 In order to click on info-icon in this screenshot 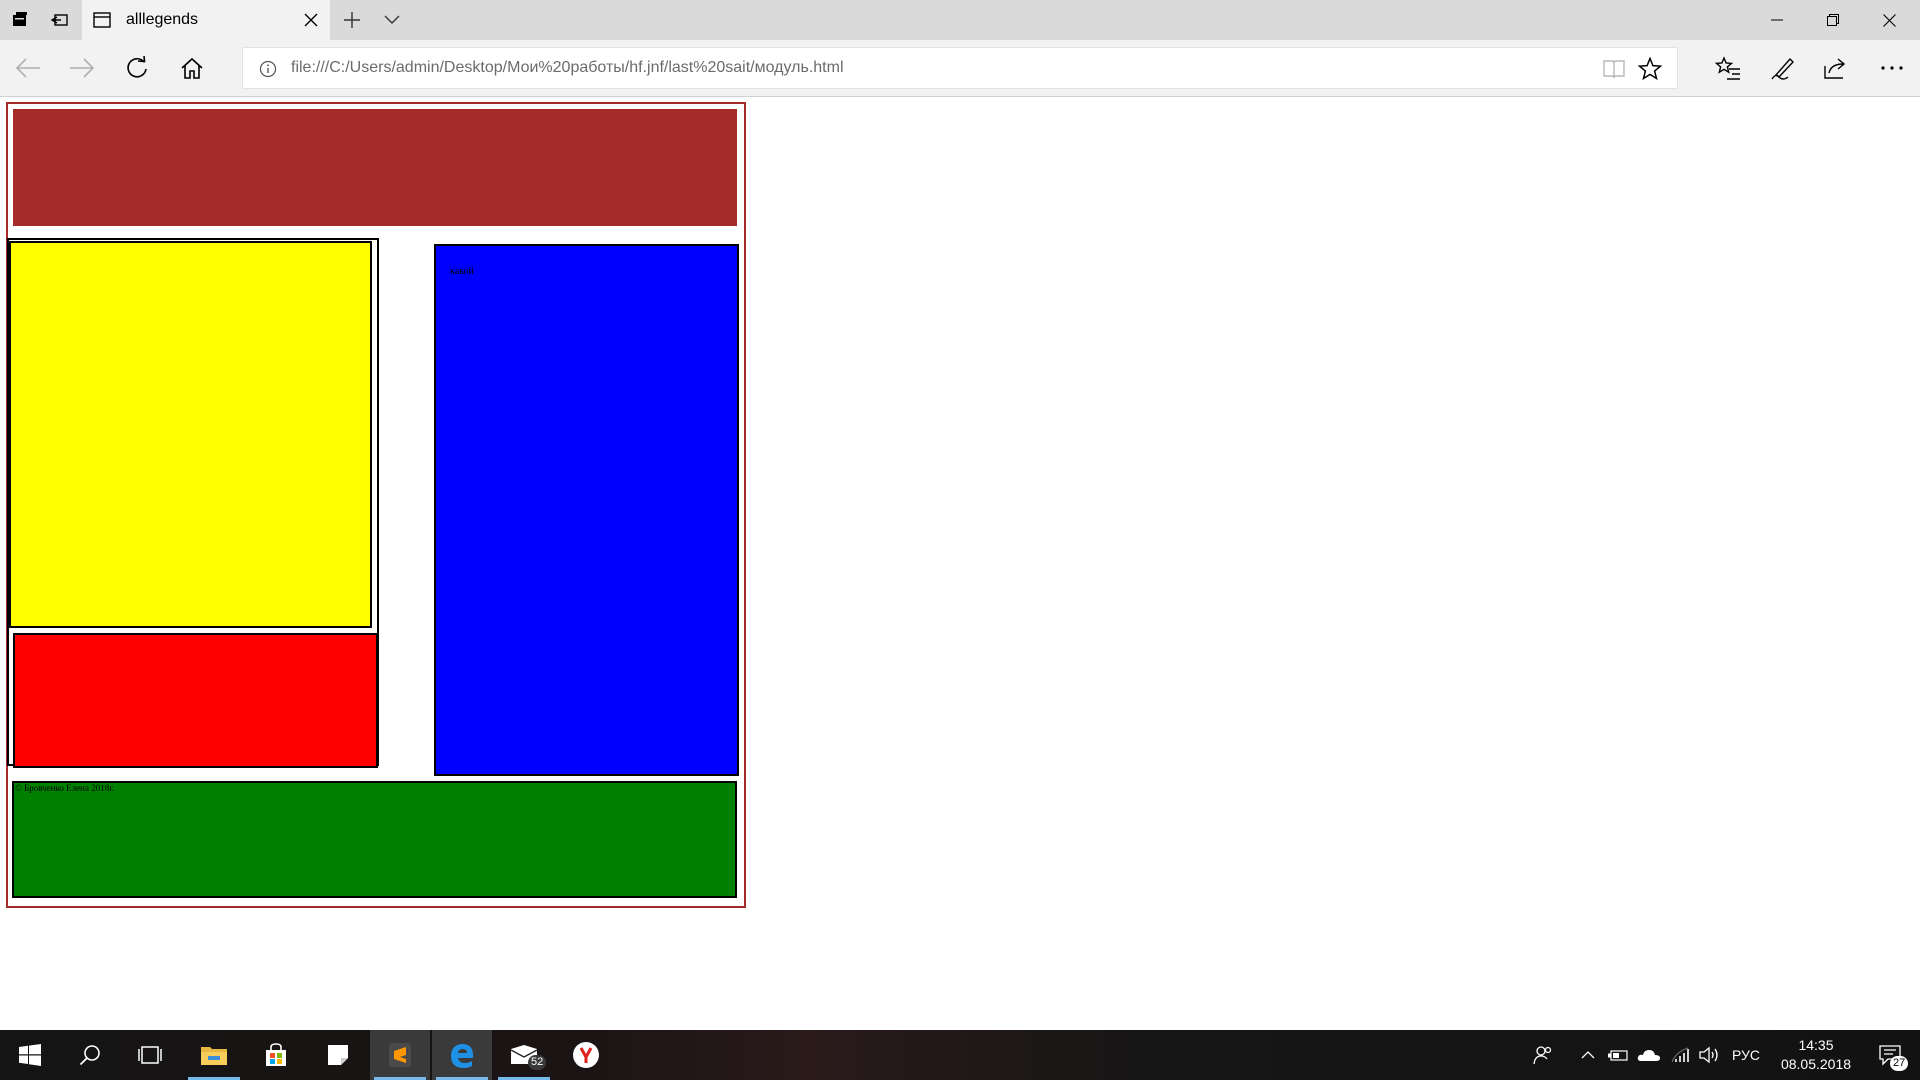, I will do `click(268, 69)`.